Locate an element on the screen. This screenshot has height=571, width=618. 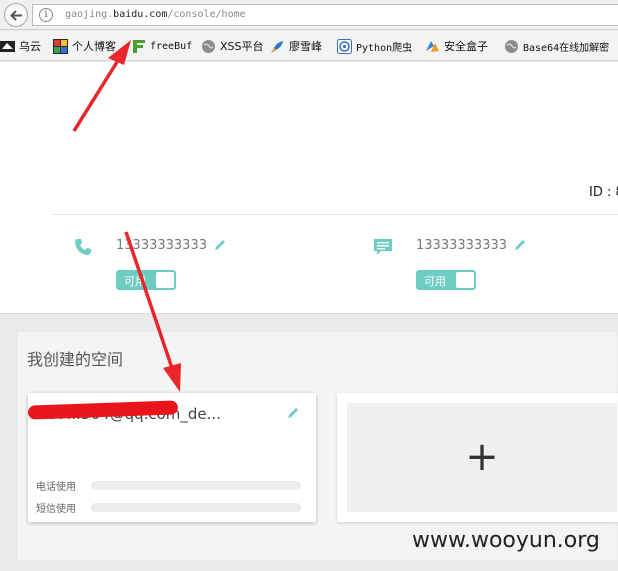
watermark: www.wooyun.org is located at coordinates (506, 540).